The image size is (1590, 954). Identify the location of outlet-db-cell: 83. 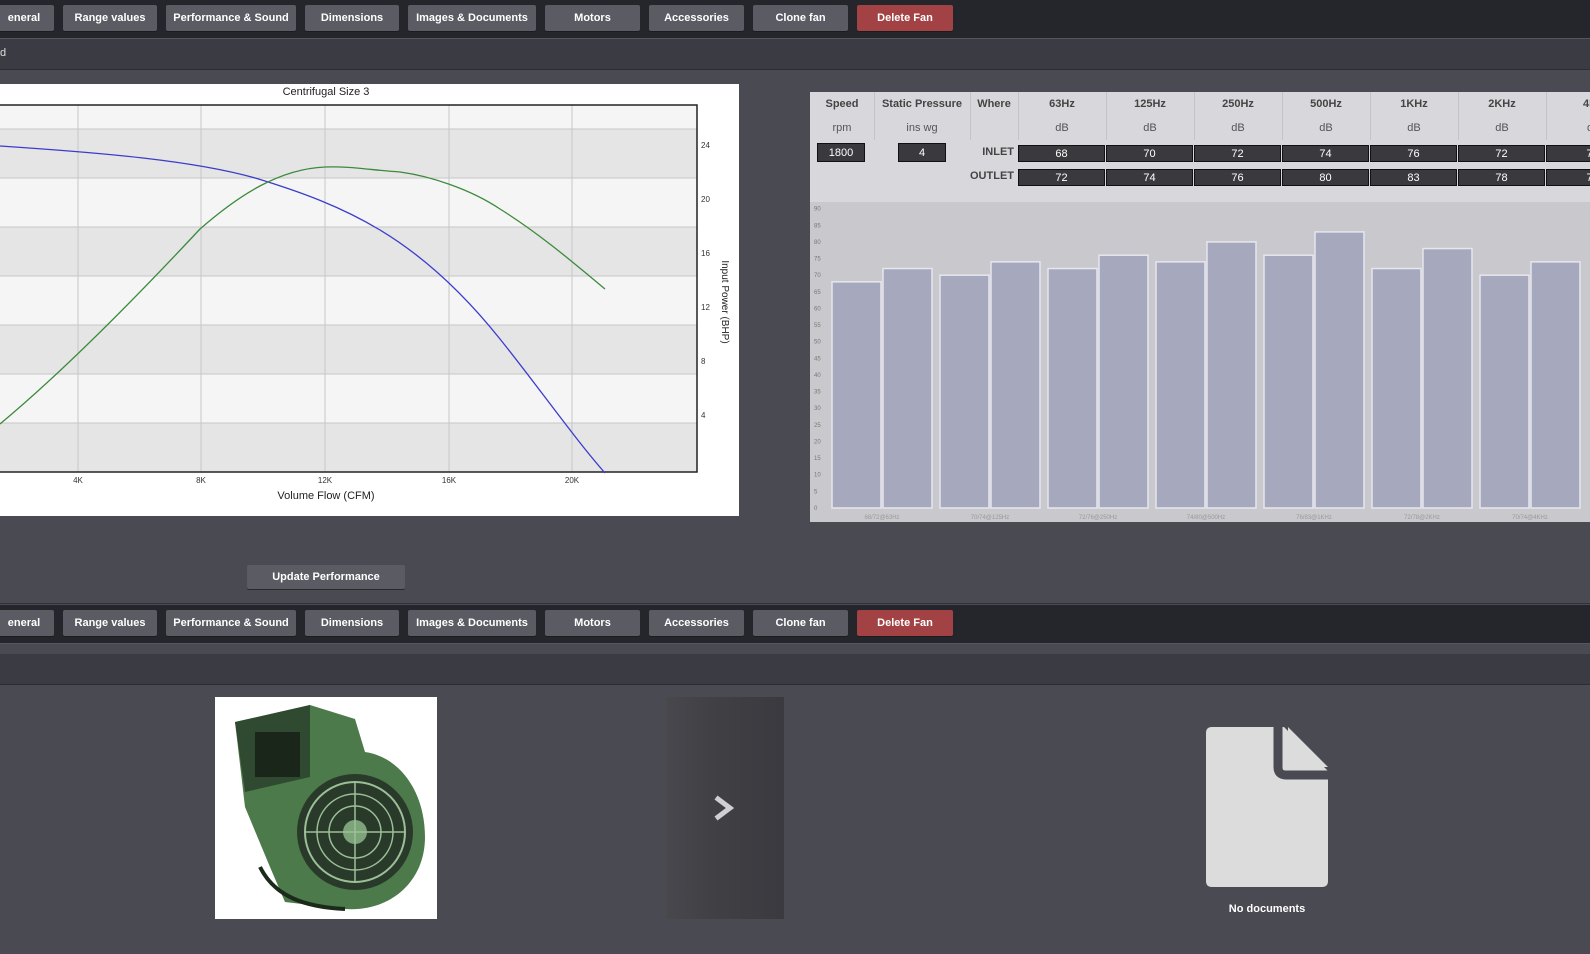
(1413, 177).